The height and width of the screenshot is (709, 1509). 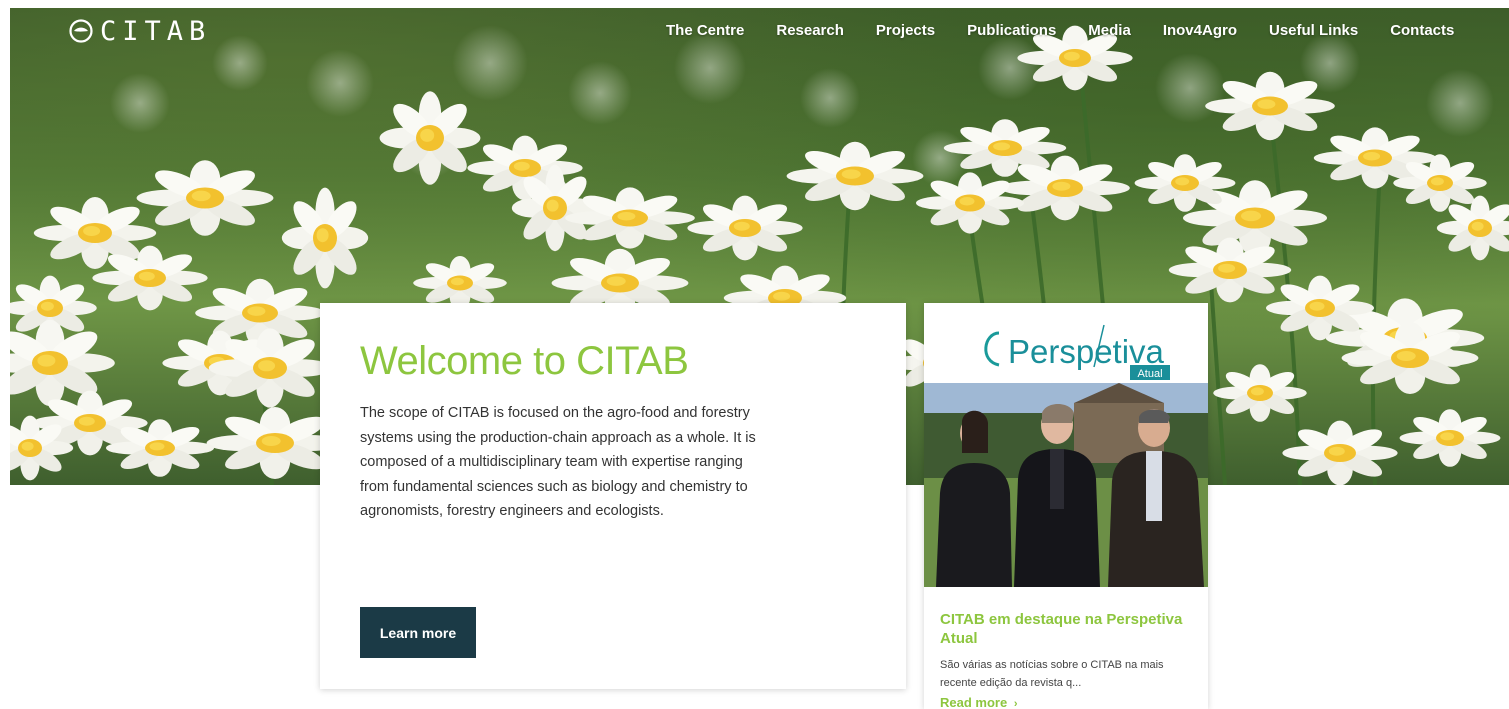 I want to click on welcome-title: Welcome to CITAB, so click(x=524, y=361).